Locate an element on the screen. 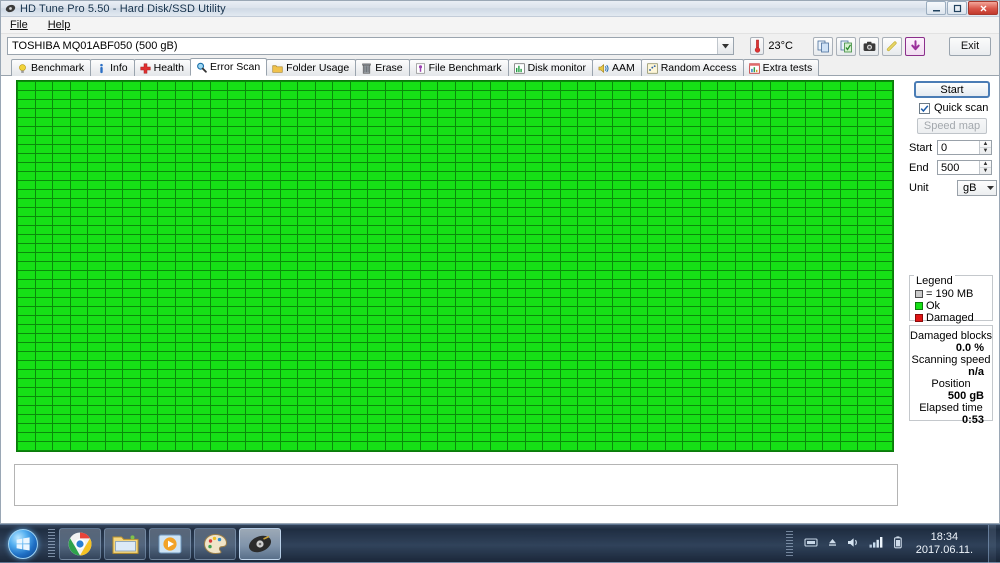  tab-aam: AAM is located at coordinates (616, 67).